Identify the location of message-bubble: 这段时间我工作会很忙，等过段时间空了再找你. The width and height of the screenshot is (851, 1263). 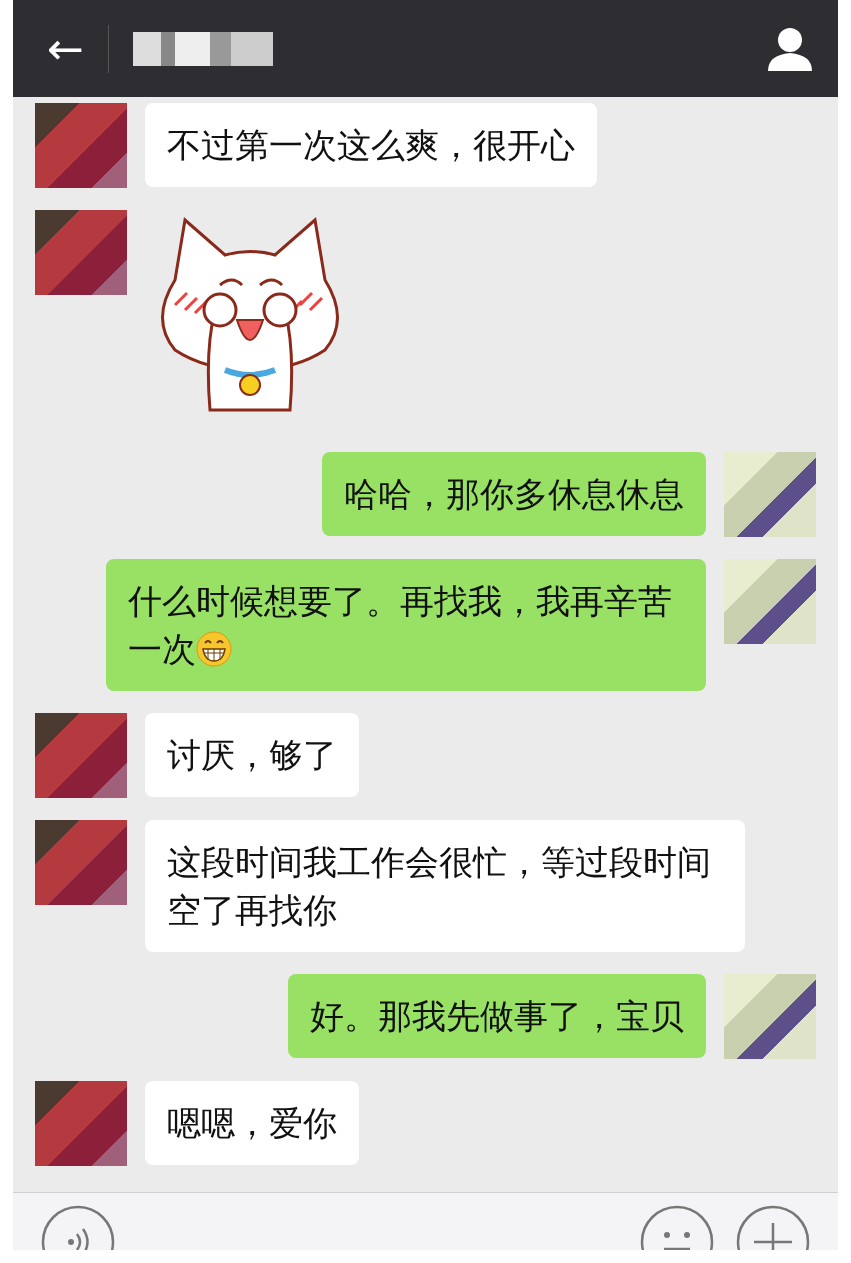
(445, 886).